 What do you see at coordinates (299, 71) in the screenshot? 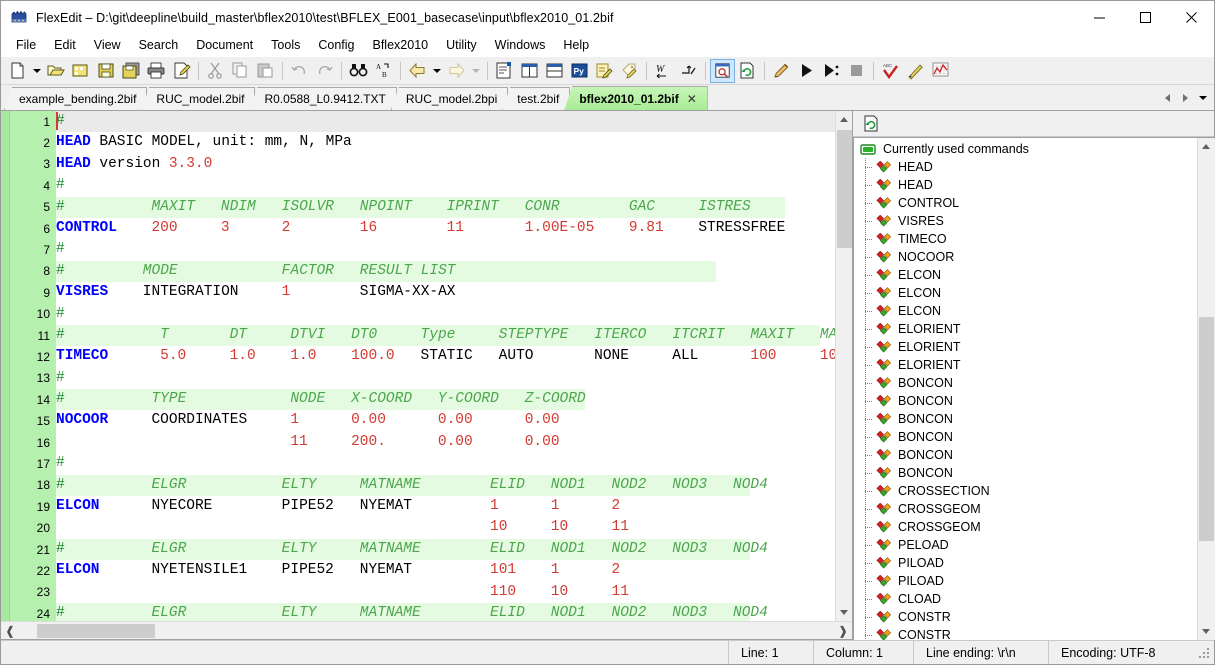
I see `undo-icon` at bounding box center [299, 71].